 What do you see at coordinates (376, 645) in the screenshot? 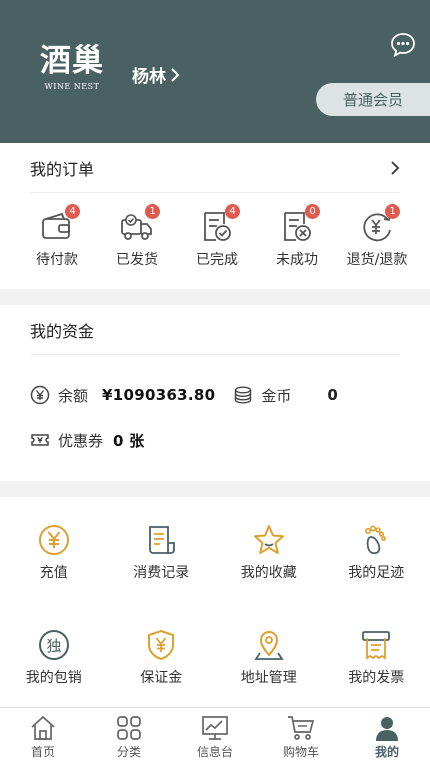
I see `invoice-icon` at bounding box center [376, 645].